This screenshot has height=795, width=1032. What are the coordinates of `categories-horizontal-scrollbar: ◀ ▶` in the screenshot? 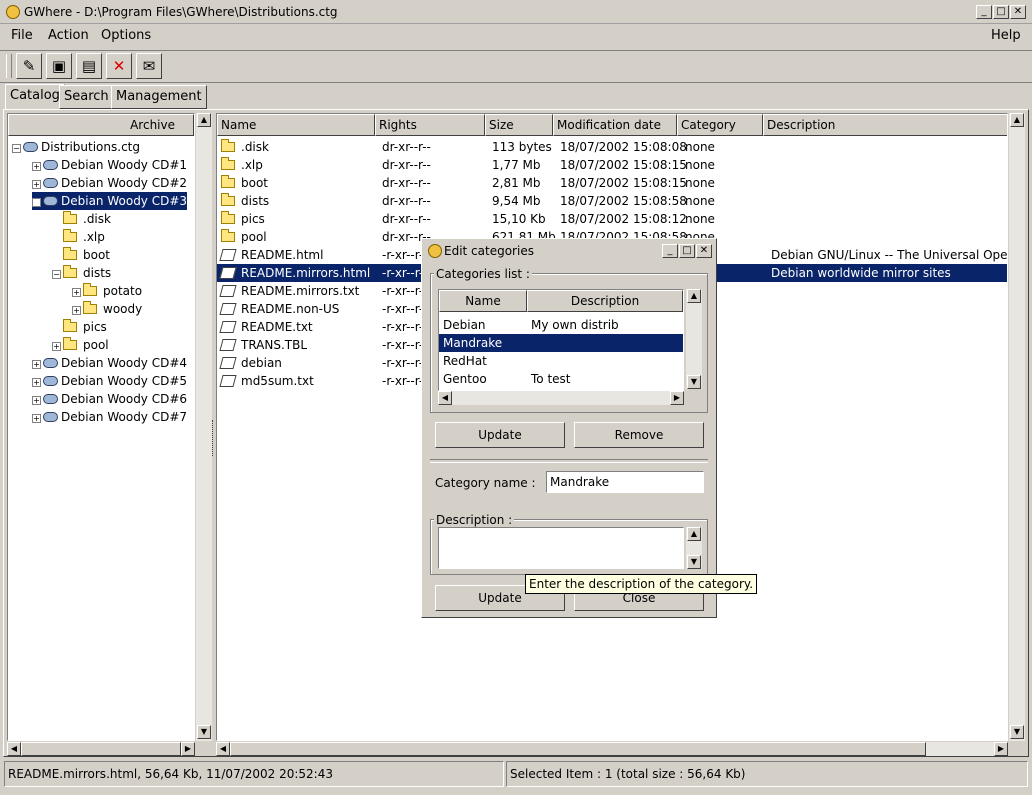 It's located at (561, 398).